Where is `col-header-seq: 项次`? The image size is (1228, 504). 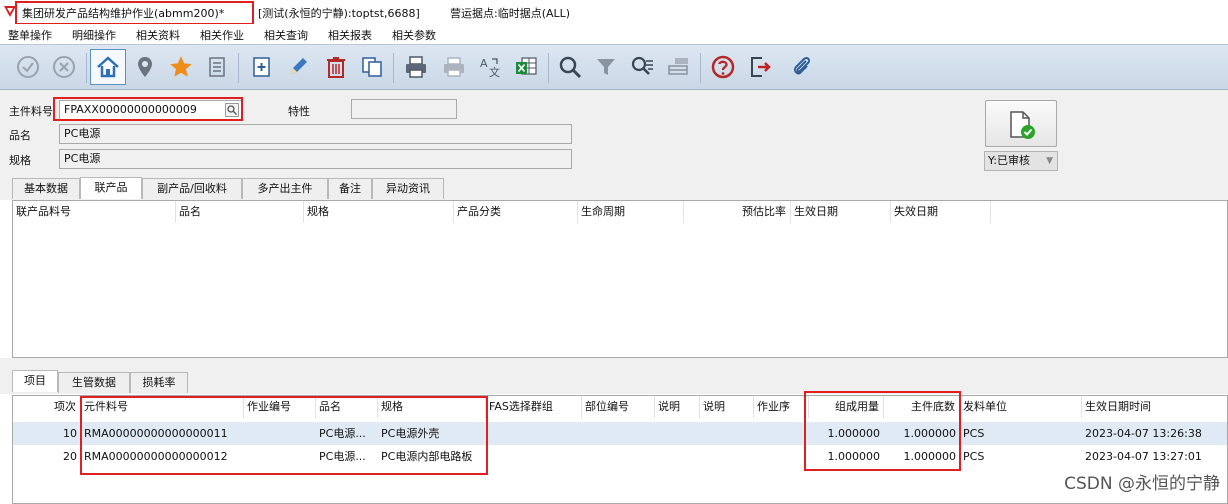 col-header-seq: 项次 is located at coordinates (47, 407).